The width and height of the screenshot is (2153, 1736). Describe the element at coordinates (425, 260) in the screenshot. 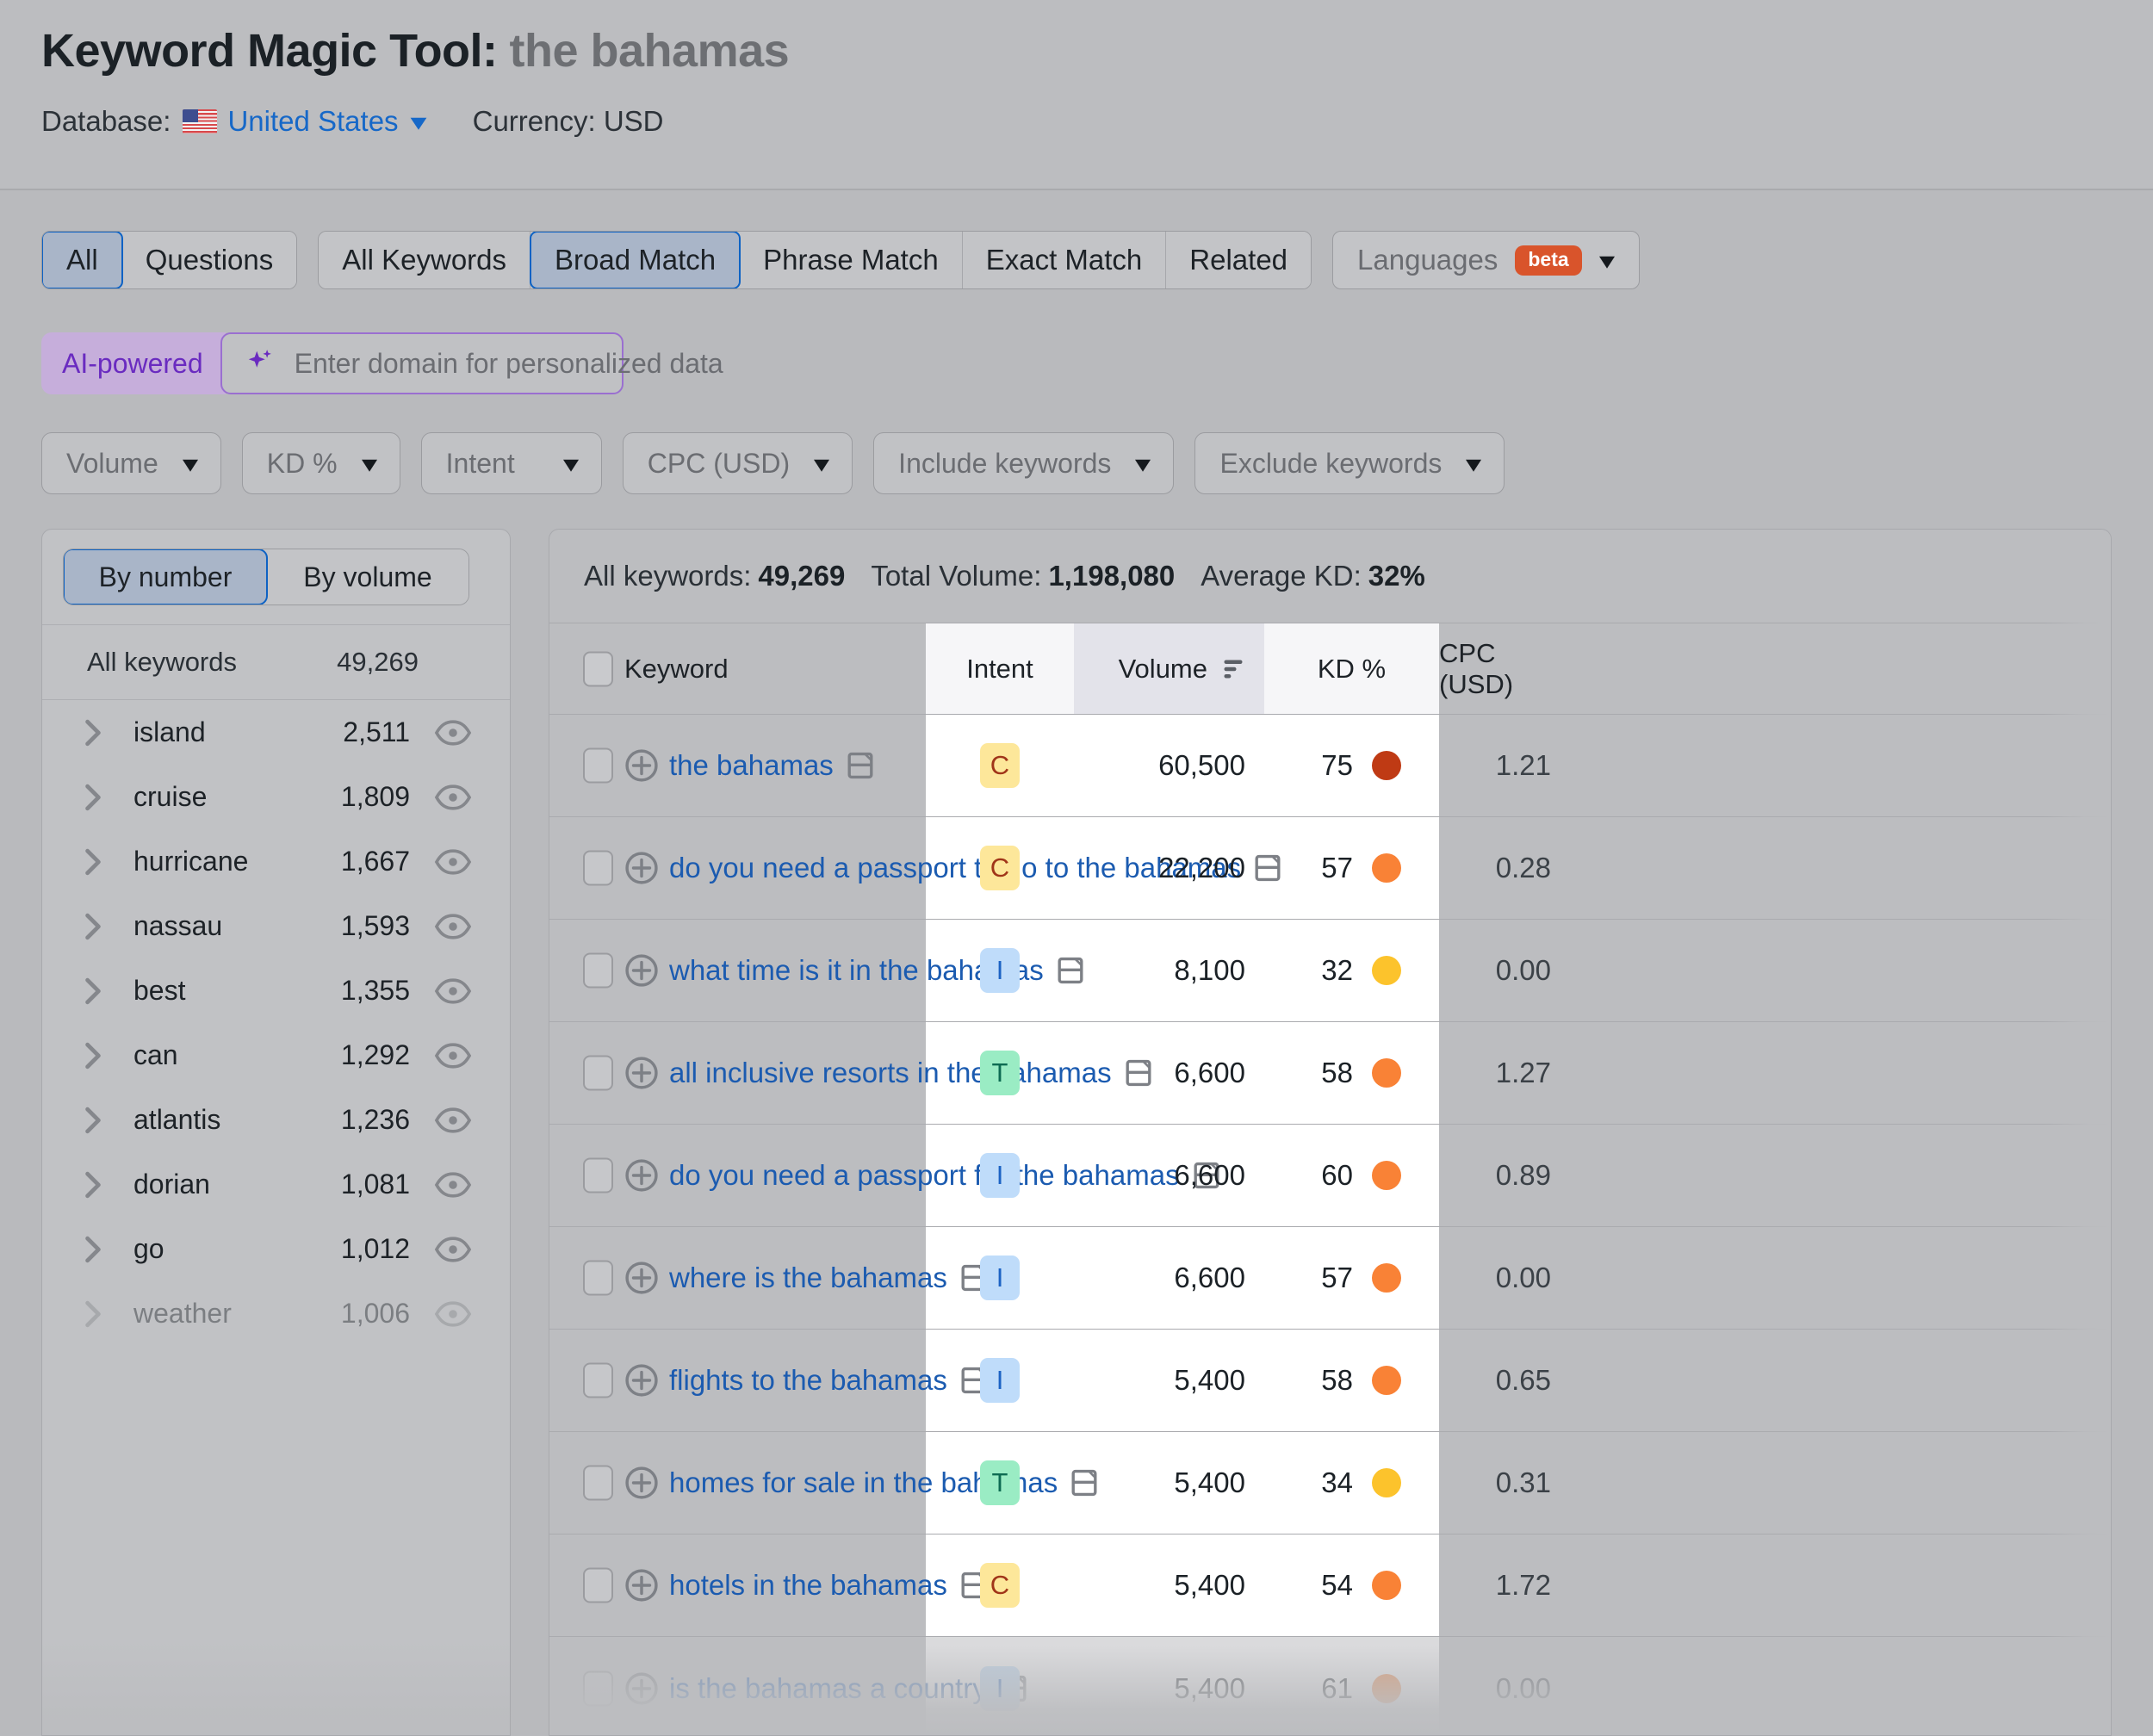

I see `tab-all-keywords: All Keywords` at that location.